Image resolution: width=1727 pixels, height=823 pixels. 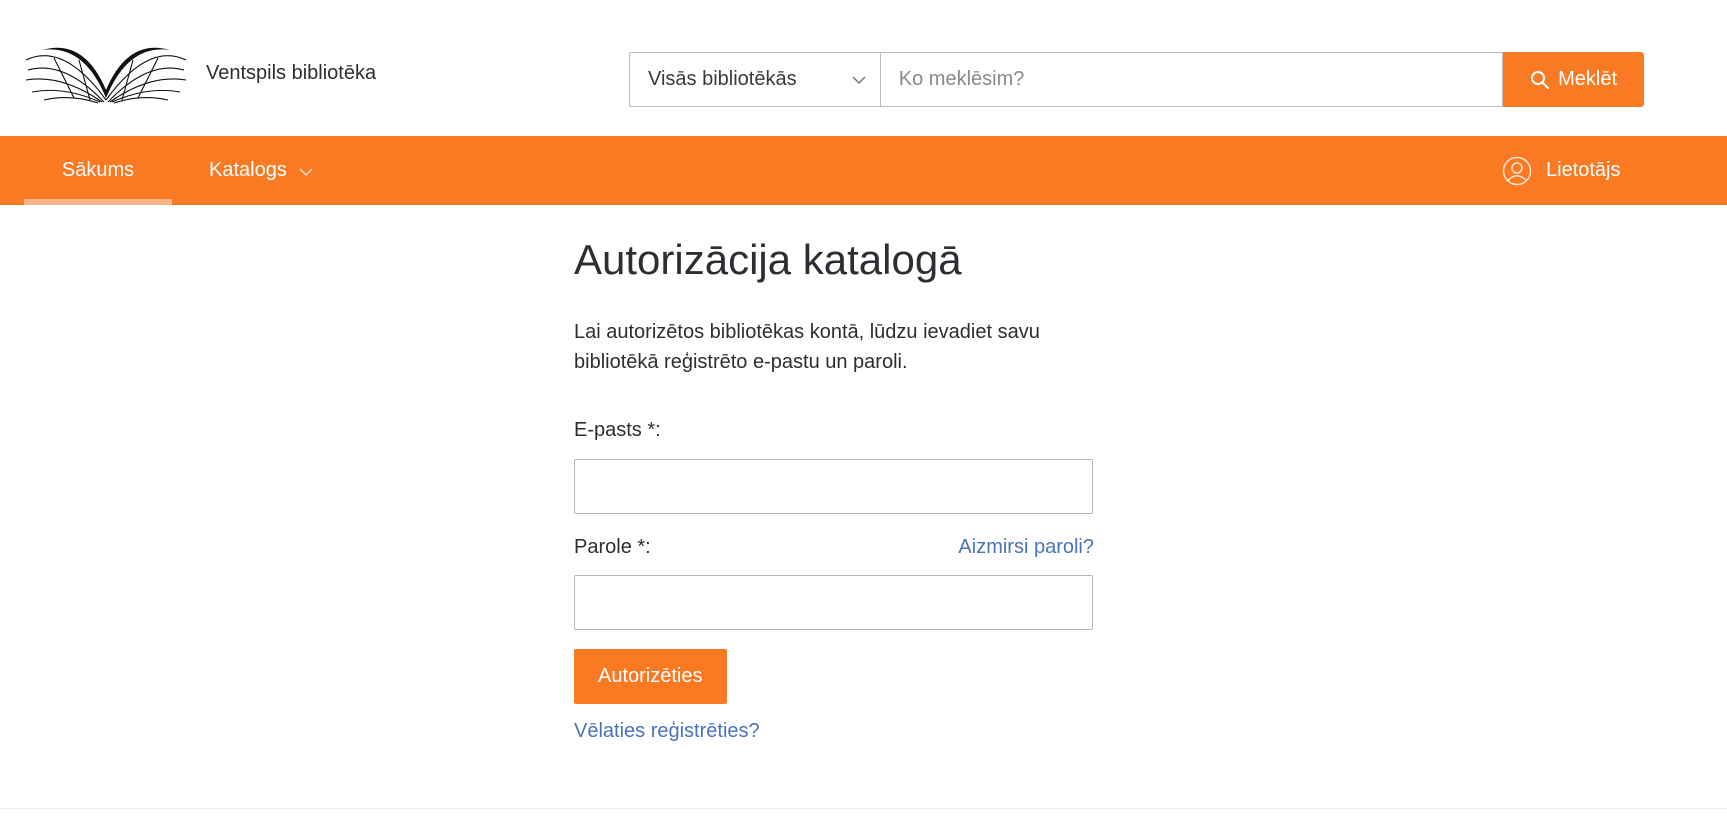 I want to click on page-title: Autorizācija katalogā, so click(x=768, y=259).